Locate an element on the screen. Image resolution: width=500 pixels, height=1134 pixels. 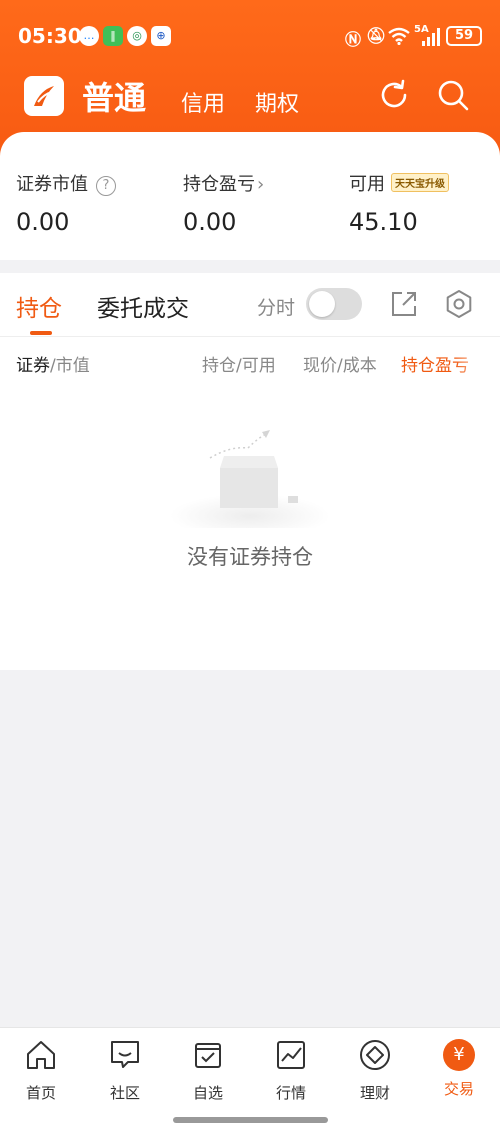
chat-icon is located at coordinates (125, 1054).